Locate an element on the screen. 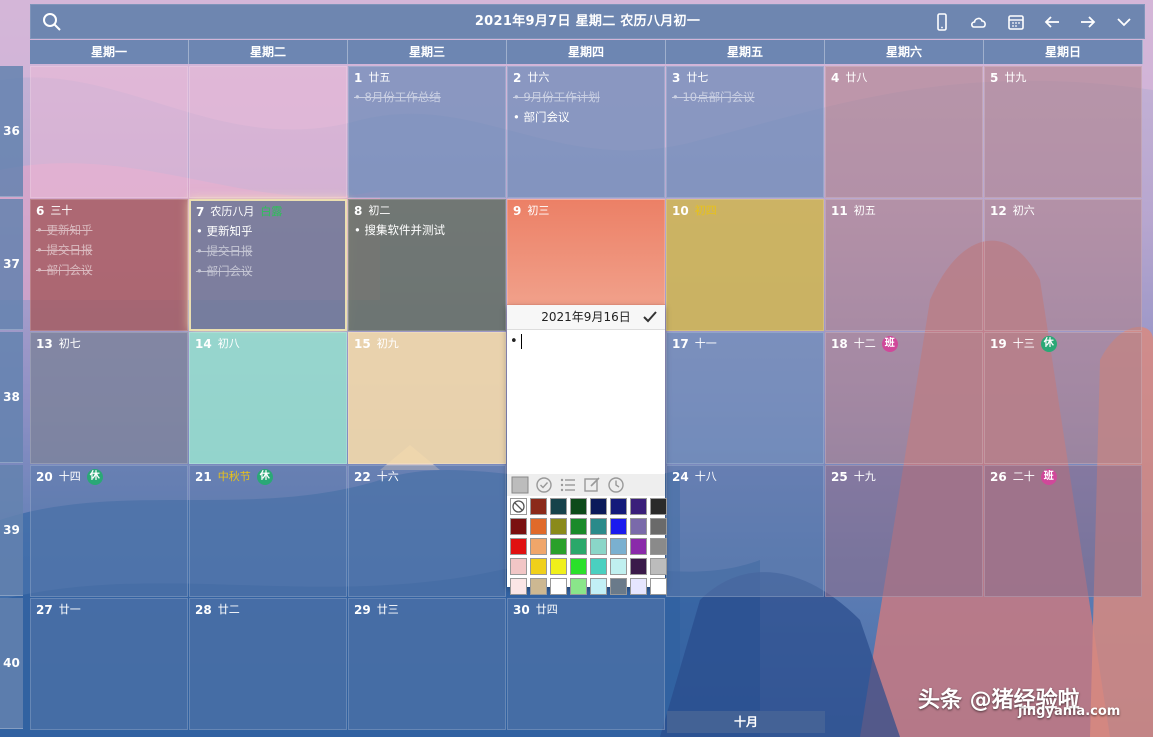 This screenshot has height=737, width=1153. list-icon is located at coordinates (568, 485).